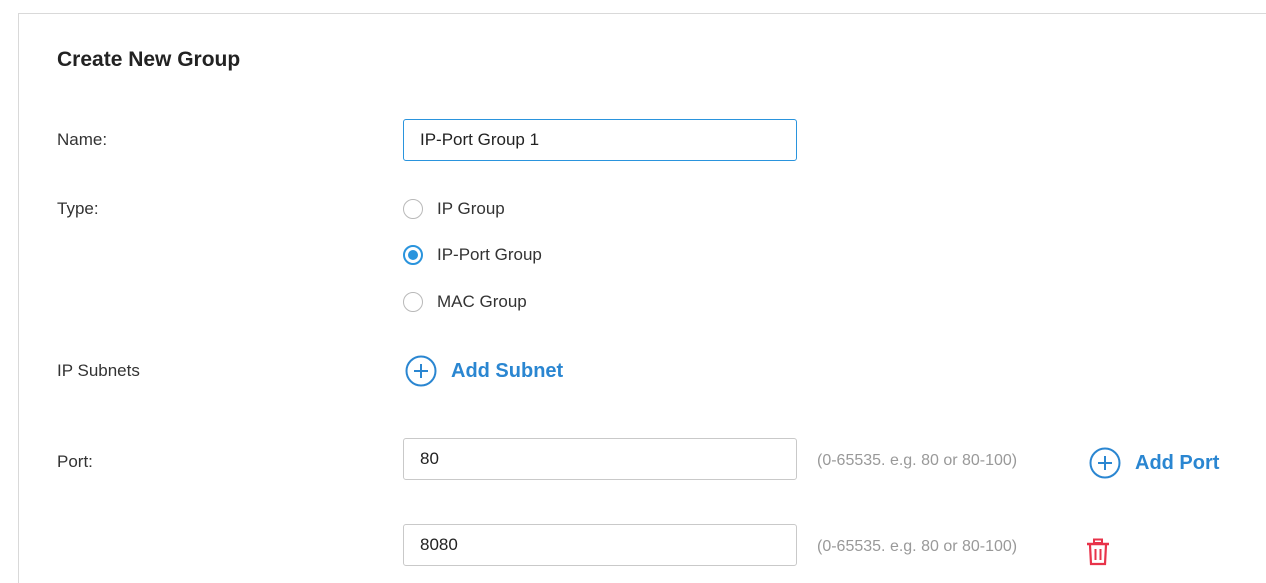  I want to click on add-port-button: Add Port, so click(1154, 463).